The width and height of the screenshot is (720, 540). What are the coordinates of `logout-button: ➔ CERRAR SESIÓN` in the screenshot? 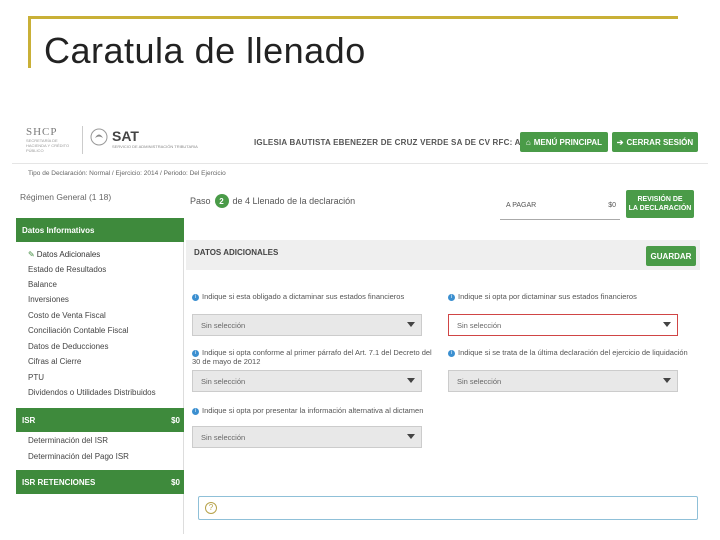 It's located at (655, 142).